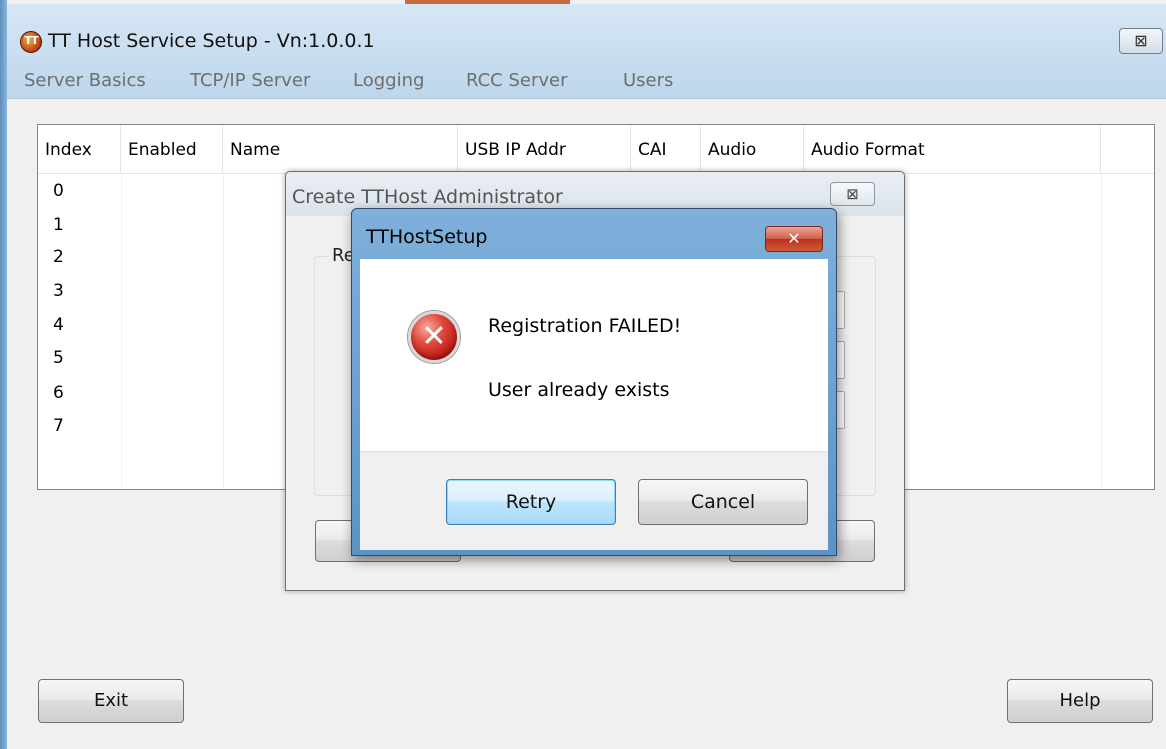  Describe the element at coordinates (427, 237) in the screenshot. I see `error-dialog-title: TTHostSetup` at that location.